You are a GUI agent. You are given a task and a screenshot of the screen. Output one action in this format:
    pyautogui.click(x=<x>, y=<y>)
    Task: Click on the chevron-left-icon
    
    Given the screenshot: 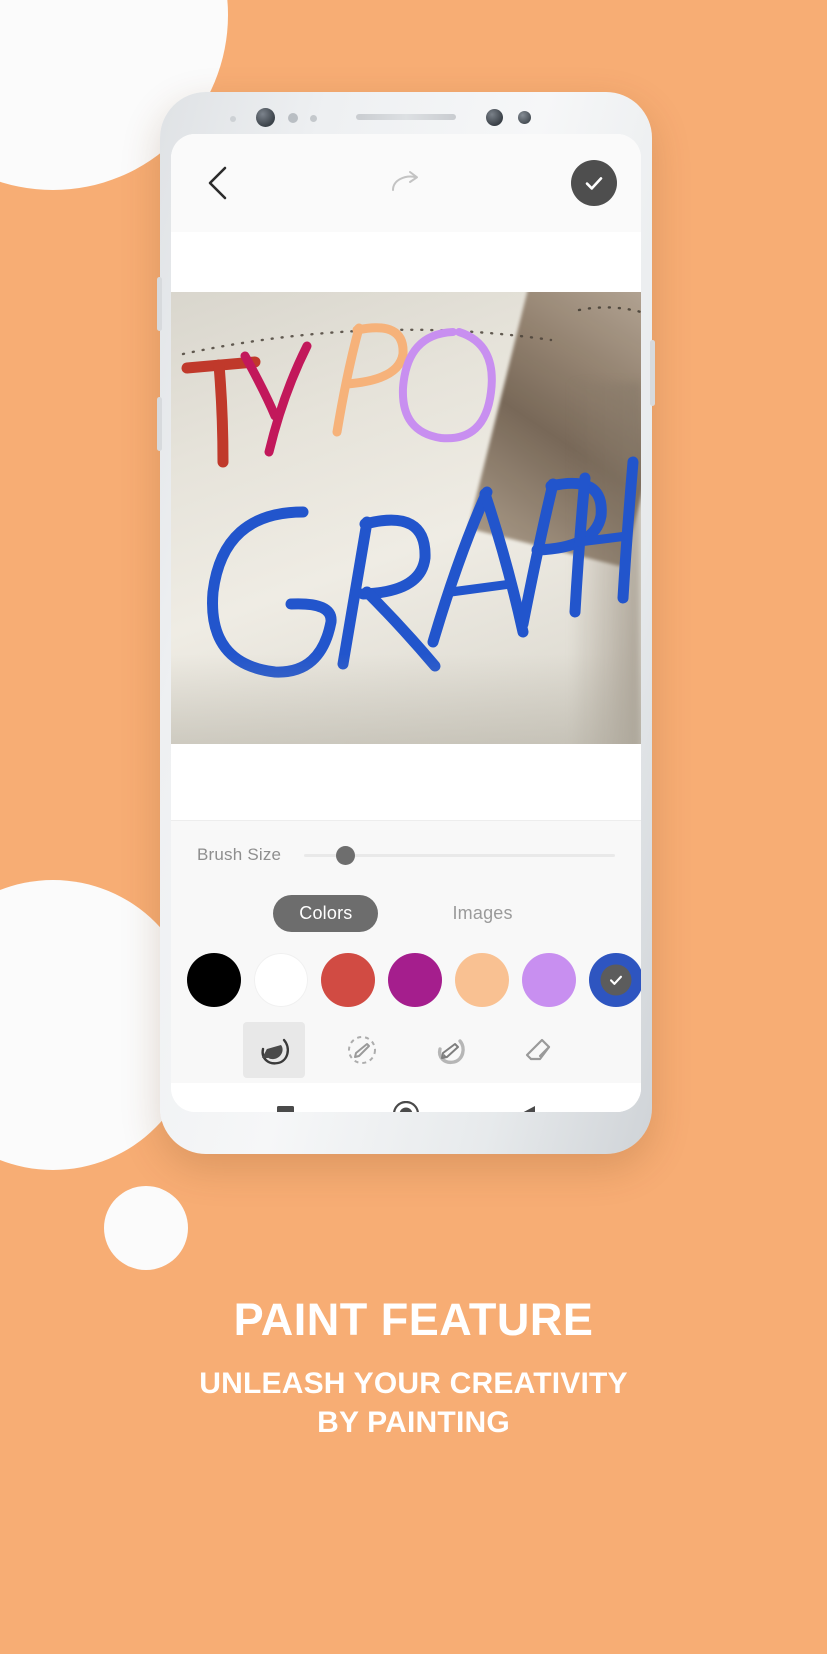 What is the action you would take?
    pyautogui.click(x=217, y=183)
    